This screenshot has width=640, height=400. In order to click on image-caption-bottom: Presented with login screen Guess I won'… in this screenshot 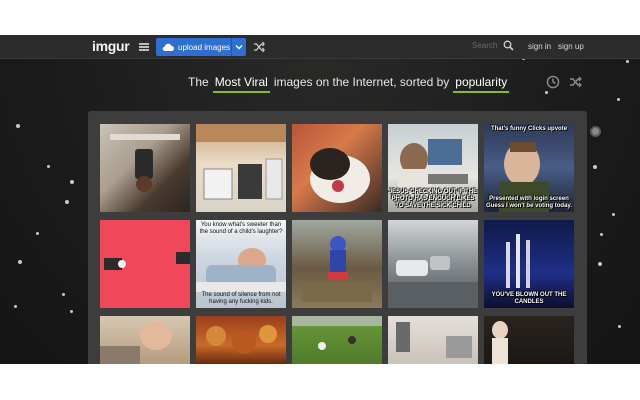, I will do `click(529, 202)`.